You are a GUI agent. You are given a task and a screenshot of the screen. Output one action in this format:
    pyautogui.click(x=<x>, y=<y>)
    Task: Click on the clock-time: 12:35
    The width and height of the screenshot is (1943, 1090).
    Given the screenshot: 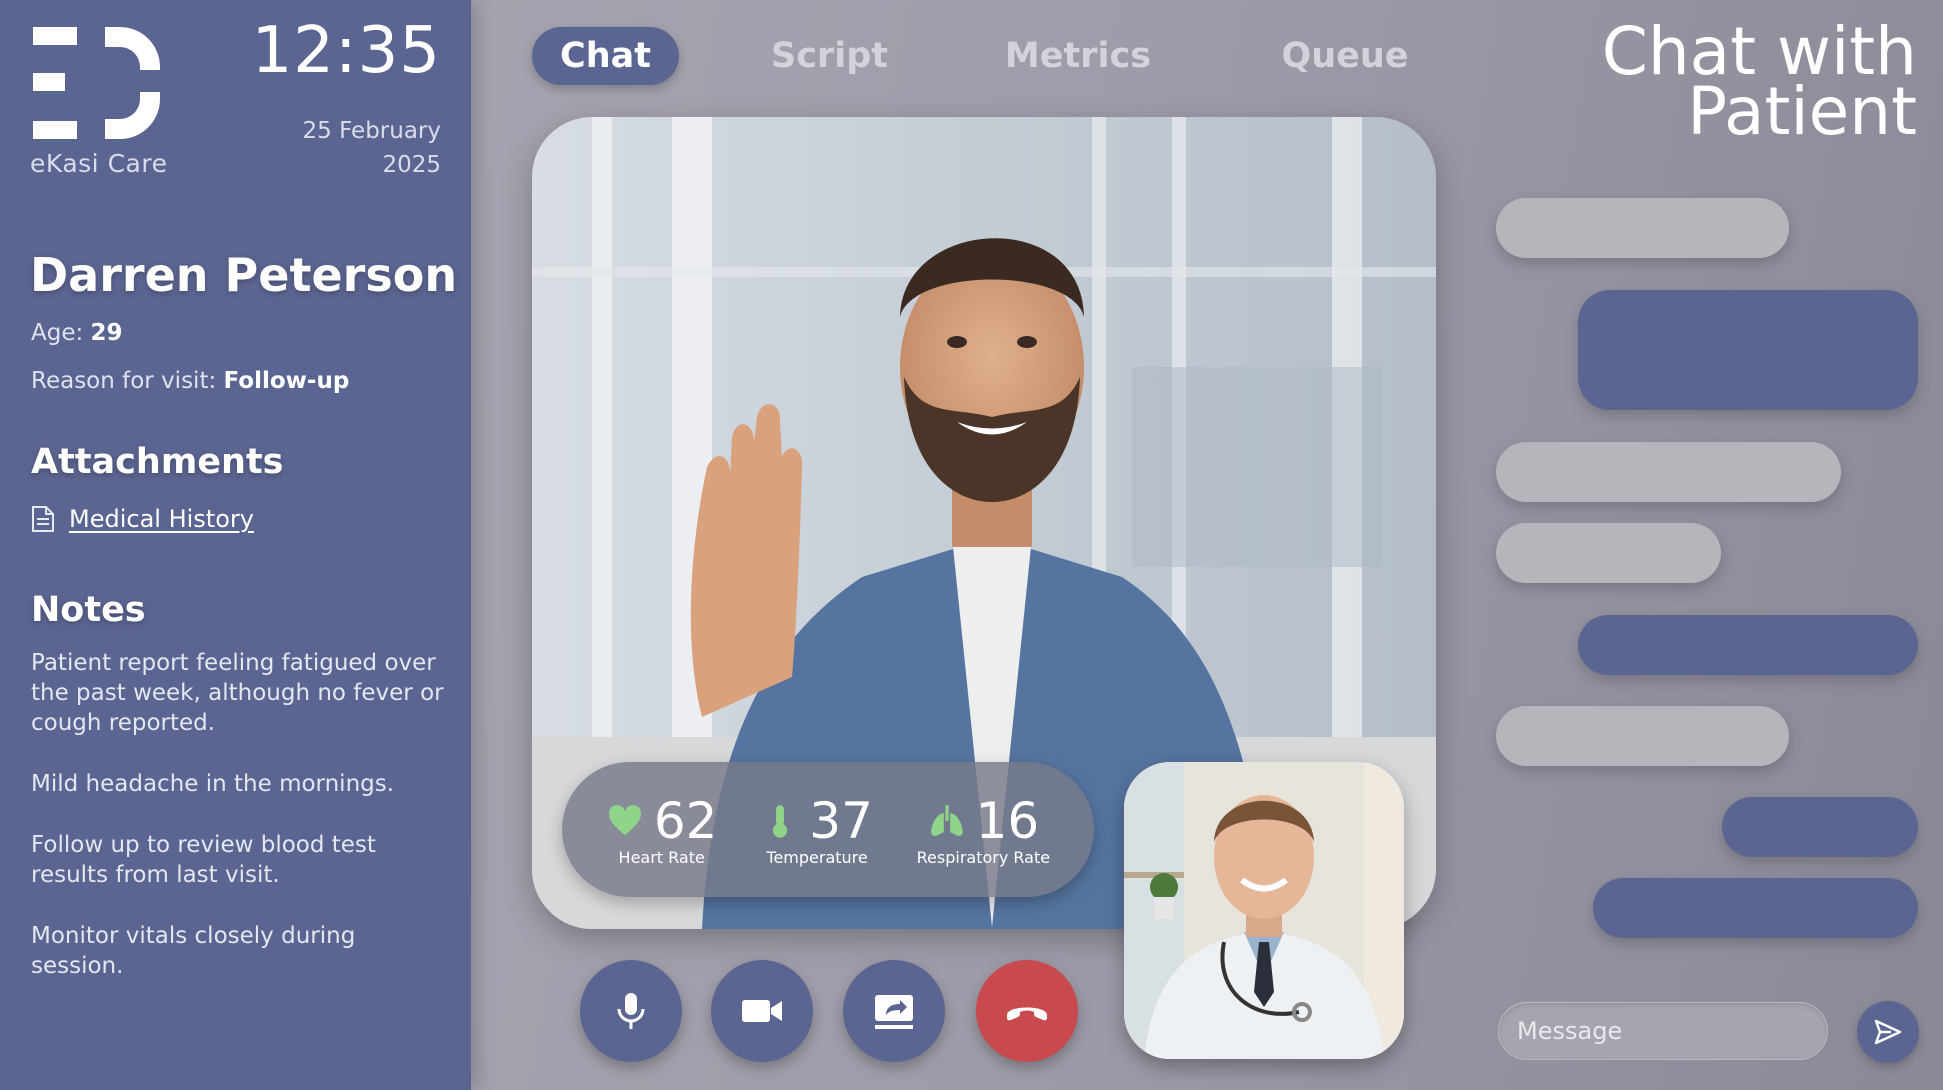 What is the action you would take?
    pyautogui.click(x=346, y=51)
    